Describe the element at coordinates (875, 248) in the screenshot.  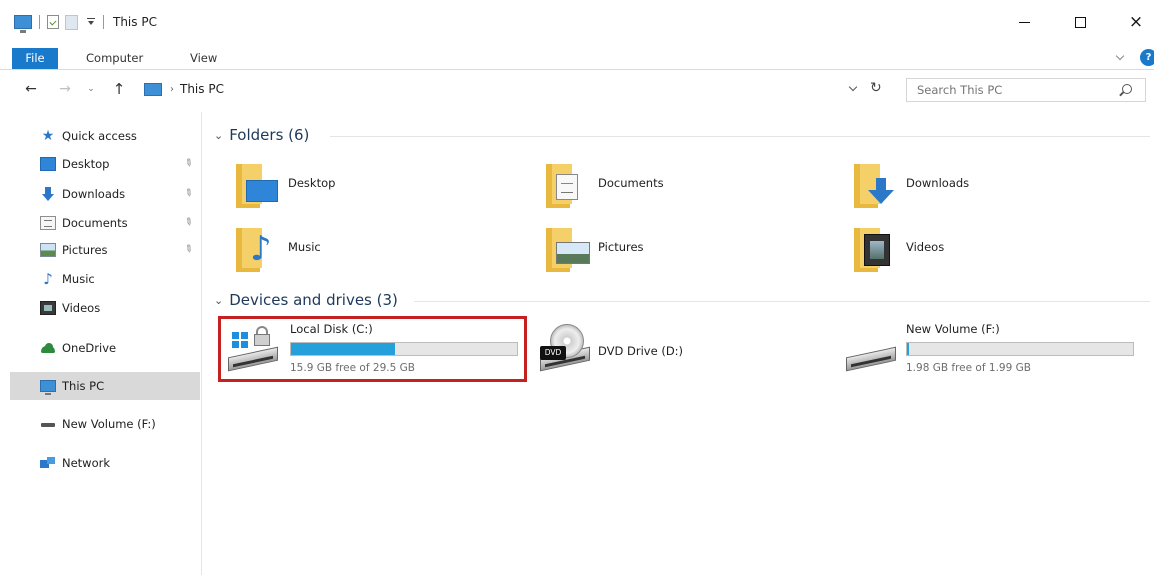
I see `videos-folder-icon` at that location.